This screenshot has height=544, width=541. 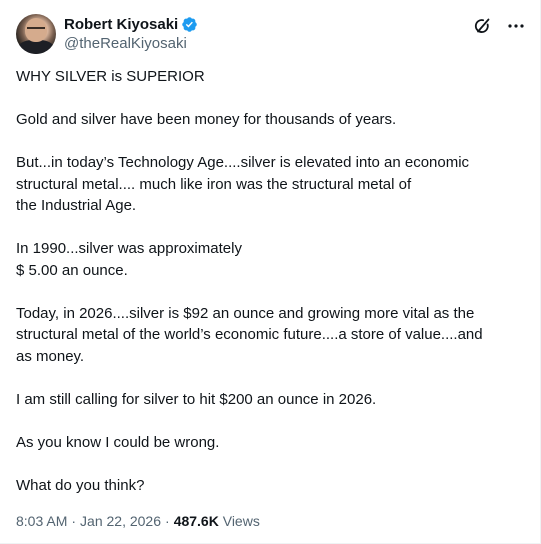 I want to click on author-names: Robert Kiyosaki @theRealKiyosaki, so click(x=131, y=34).